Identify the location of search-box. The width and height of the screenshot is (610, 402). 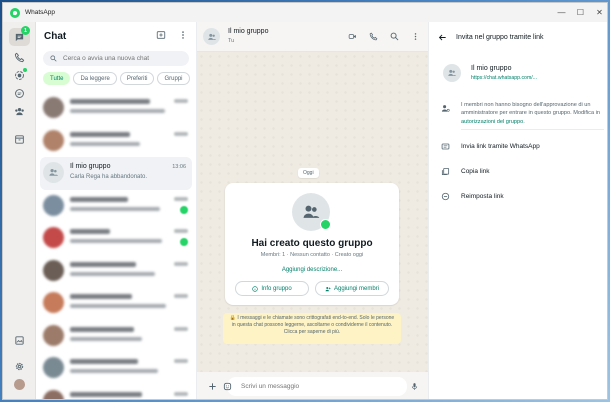
(116, 58).